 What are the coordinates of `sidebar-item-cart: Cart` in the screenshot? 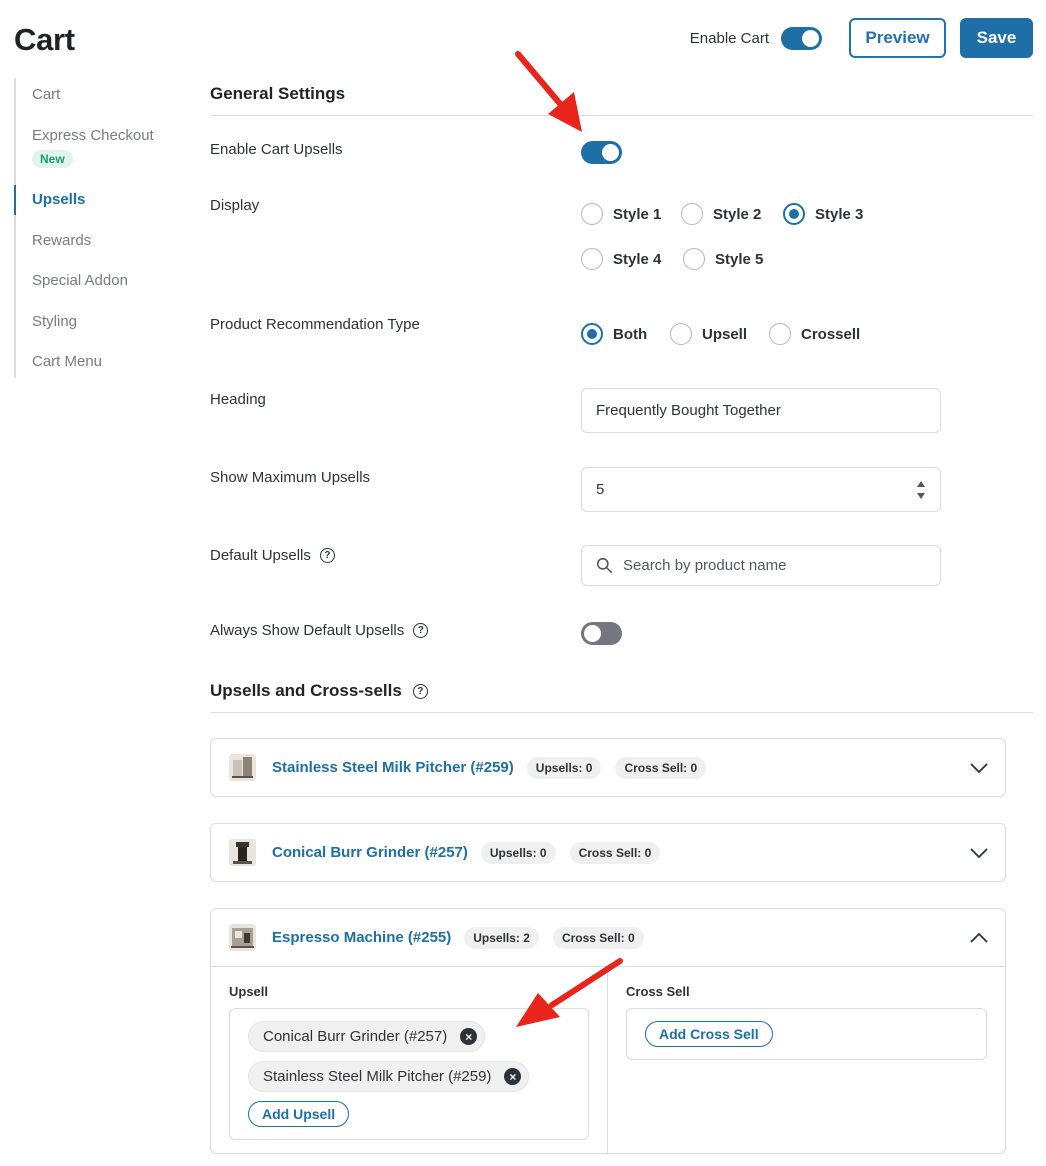 It's located at (37, 95).